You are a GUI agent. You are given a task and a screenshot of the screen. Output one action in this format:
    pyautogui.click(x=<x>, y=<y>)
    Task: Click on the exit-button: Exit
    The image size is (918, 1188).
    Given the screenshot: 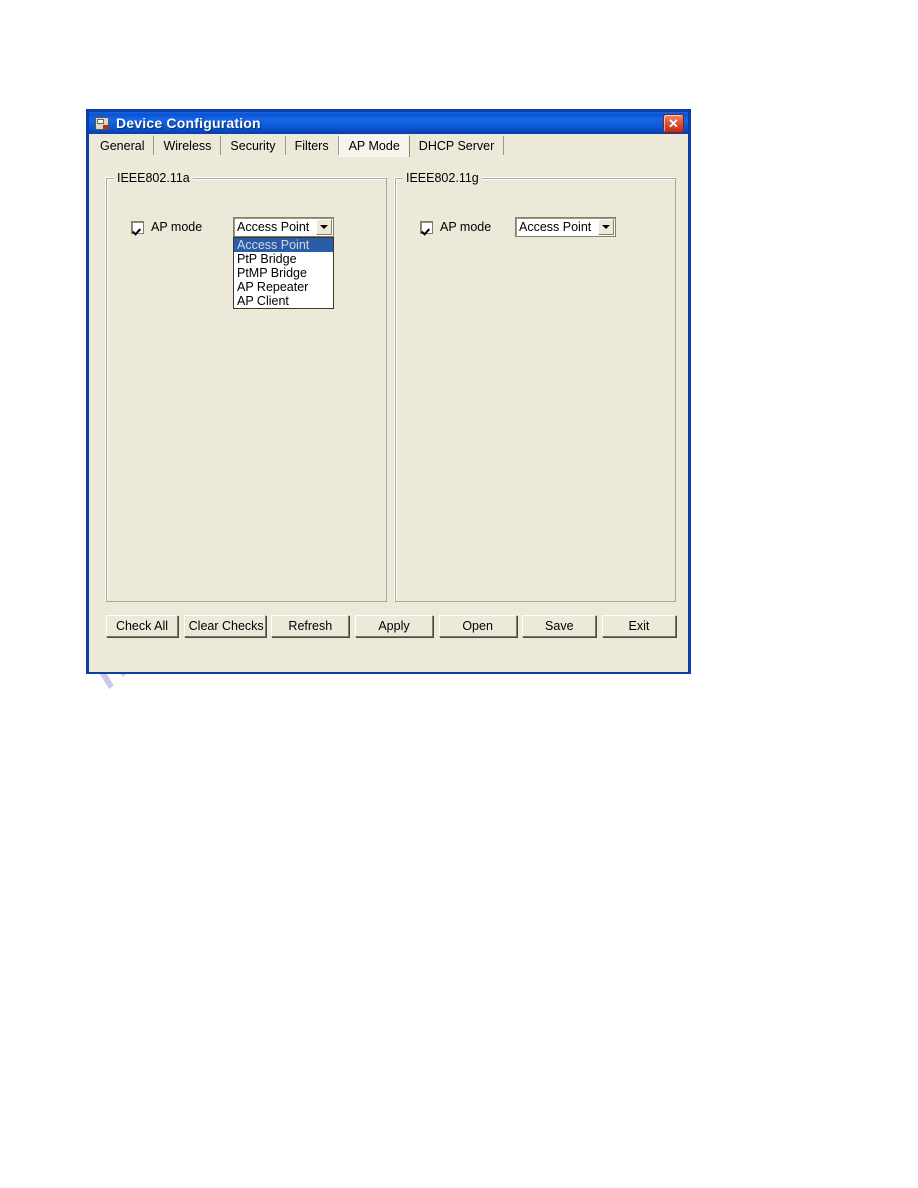 What is the action you would take?
    pyautogui.click(x=638, y=626)
    